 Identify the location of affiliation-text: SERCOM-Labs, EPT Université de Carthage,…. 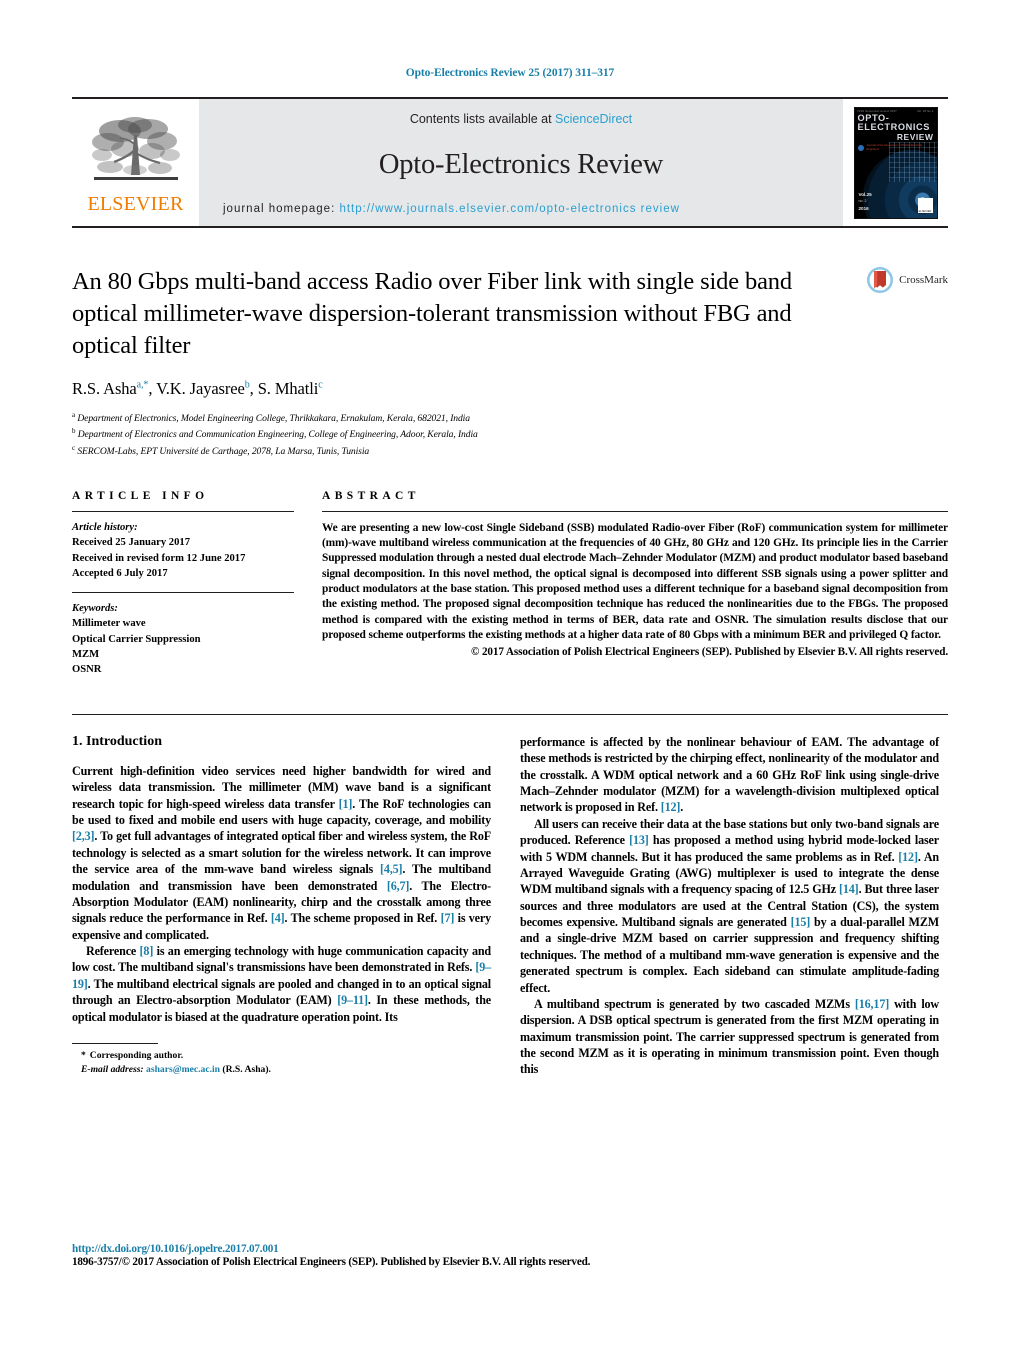
(223, 452).